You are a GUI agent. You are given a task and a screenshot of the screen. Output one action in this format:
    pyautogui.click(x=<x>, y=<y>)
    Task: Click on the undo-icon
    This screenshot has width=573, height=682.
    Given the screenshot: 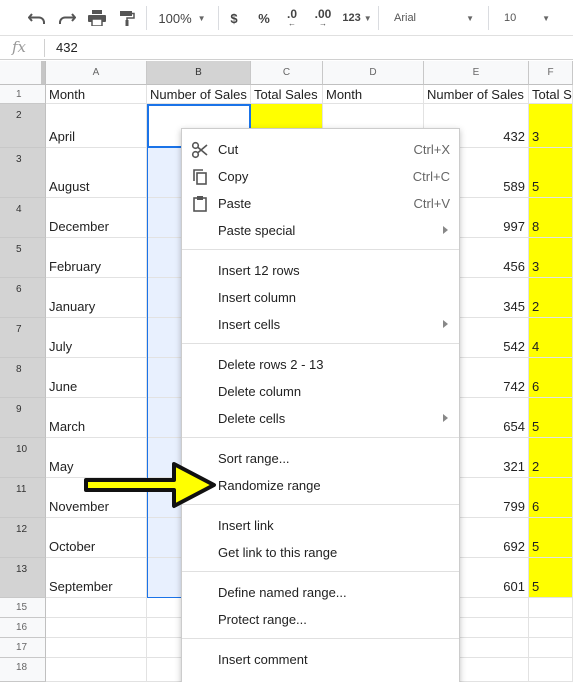 What is the action you would take?
    pyautogui.click(x=36, y=18)
    